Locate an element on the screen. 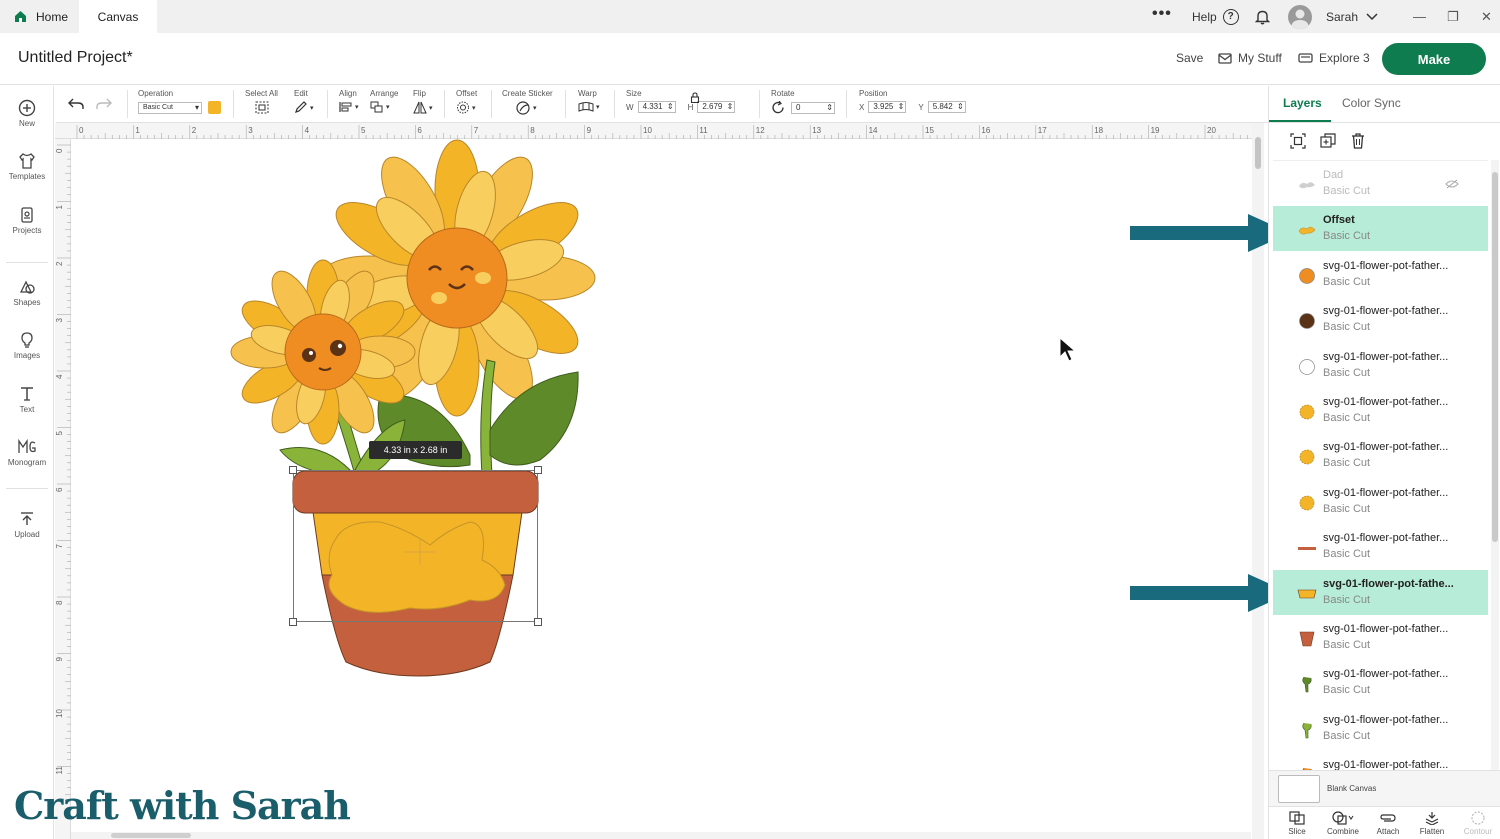 The image size is (1500, 839). lightbulb-icon is located at coordinates (27, 340).